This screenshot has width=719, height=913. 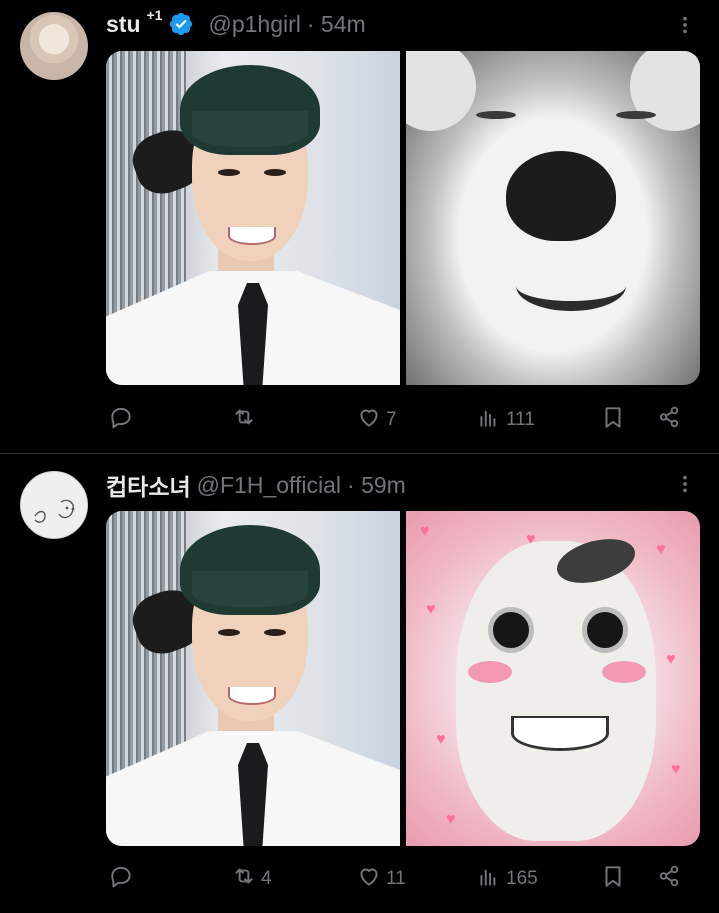 I want to click on views-count: 165, so click(x=522, y=878).